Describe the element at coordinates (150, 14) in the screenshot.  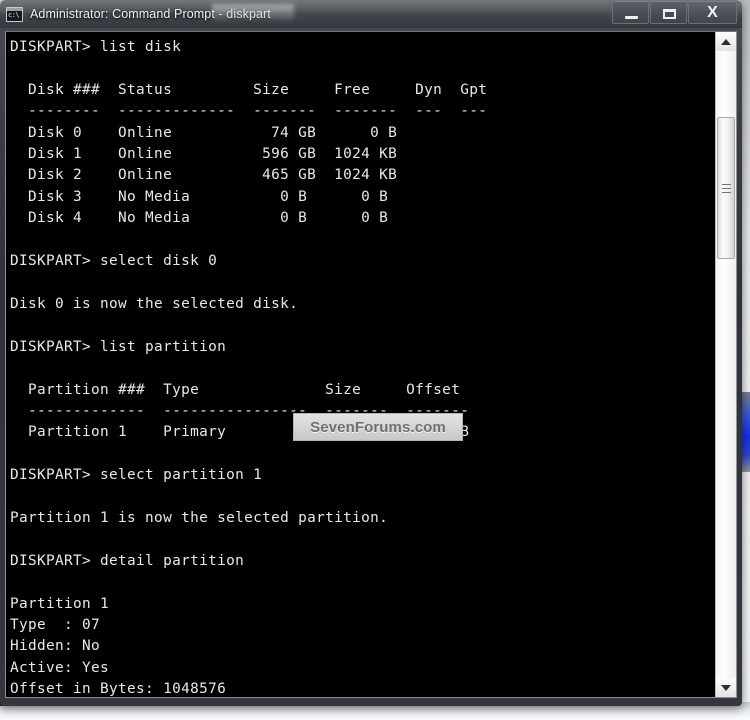
I see `window-title: Administrator: Command Prompt - diskpart` at that location.